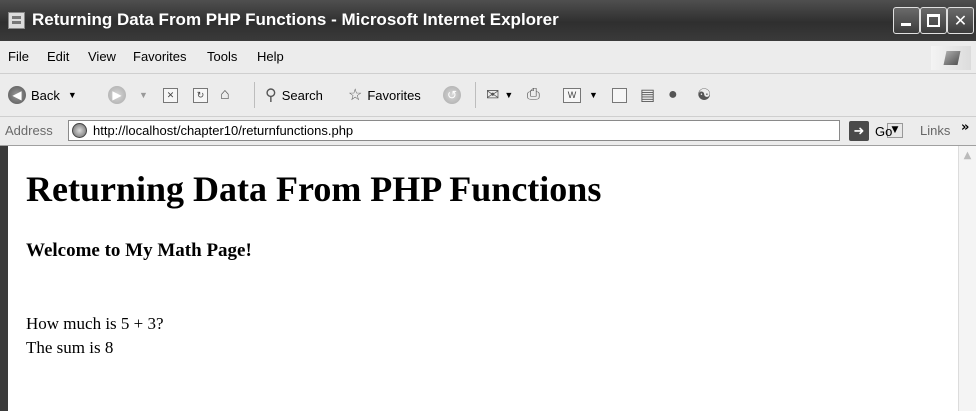 This screenshot has height=411, width=976. I want to click on print-button: ⎙, so click(536, 95).